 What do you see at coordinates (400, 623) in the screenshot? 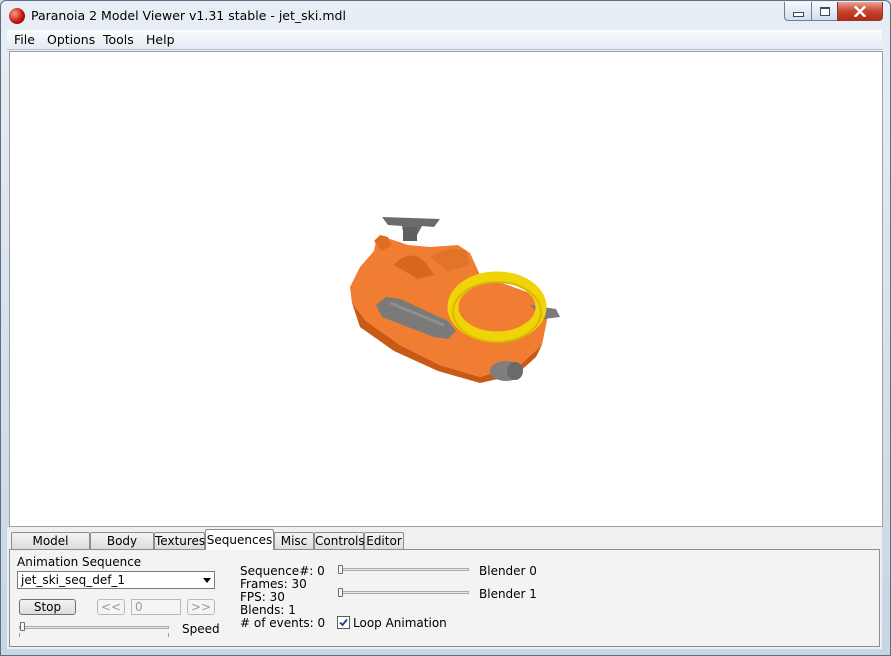
I see `loop-animation-label: Loop Animation` at bounding box center [400, 623].